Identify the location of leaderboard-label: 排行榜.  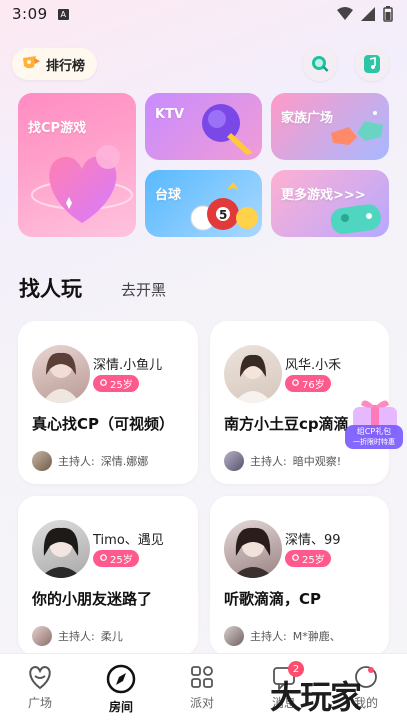
(66, 66).